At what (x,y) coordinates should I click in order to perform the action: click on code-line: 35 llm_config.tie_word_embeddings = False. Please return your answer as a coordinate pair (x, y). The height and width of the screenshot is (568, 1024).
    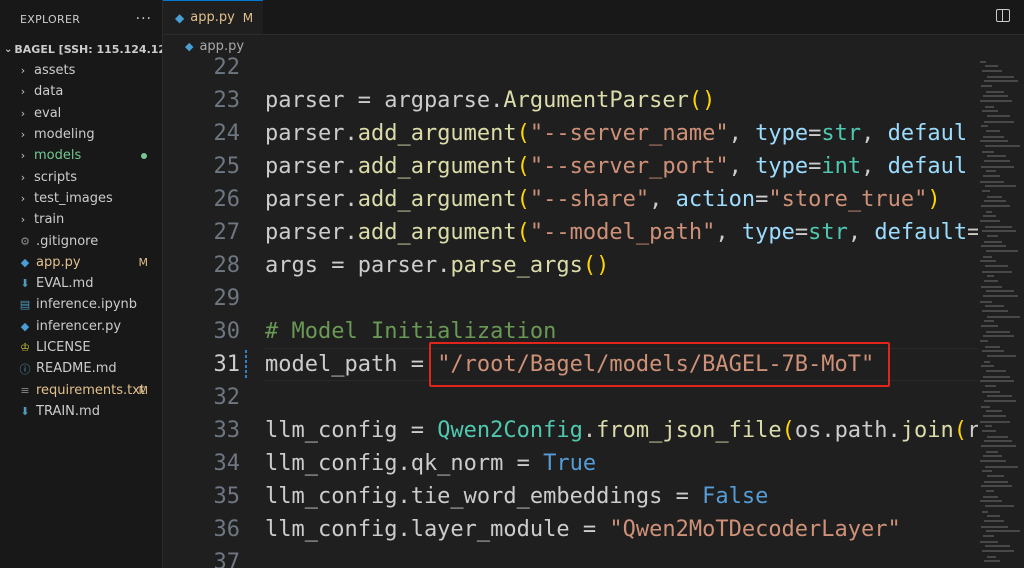
    Looking at the image, I should click on (570, 496).